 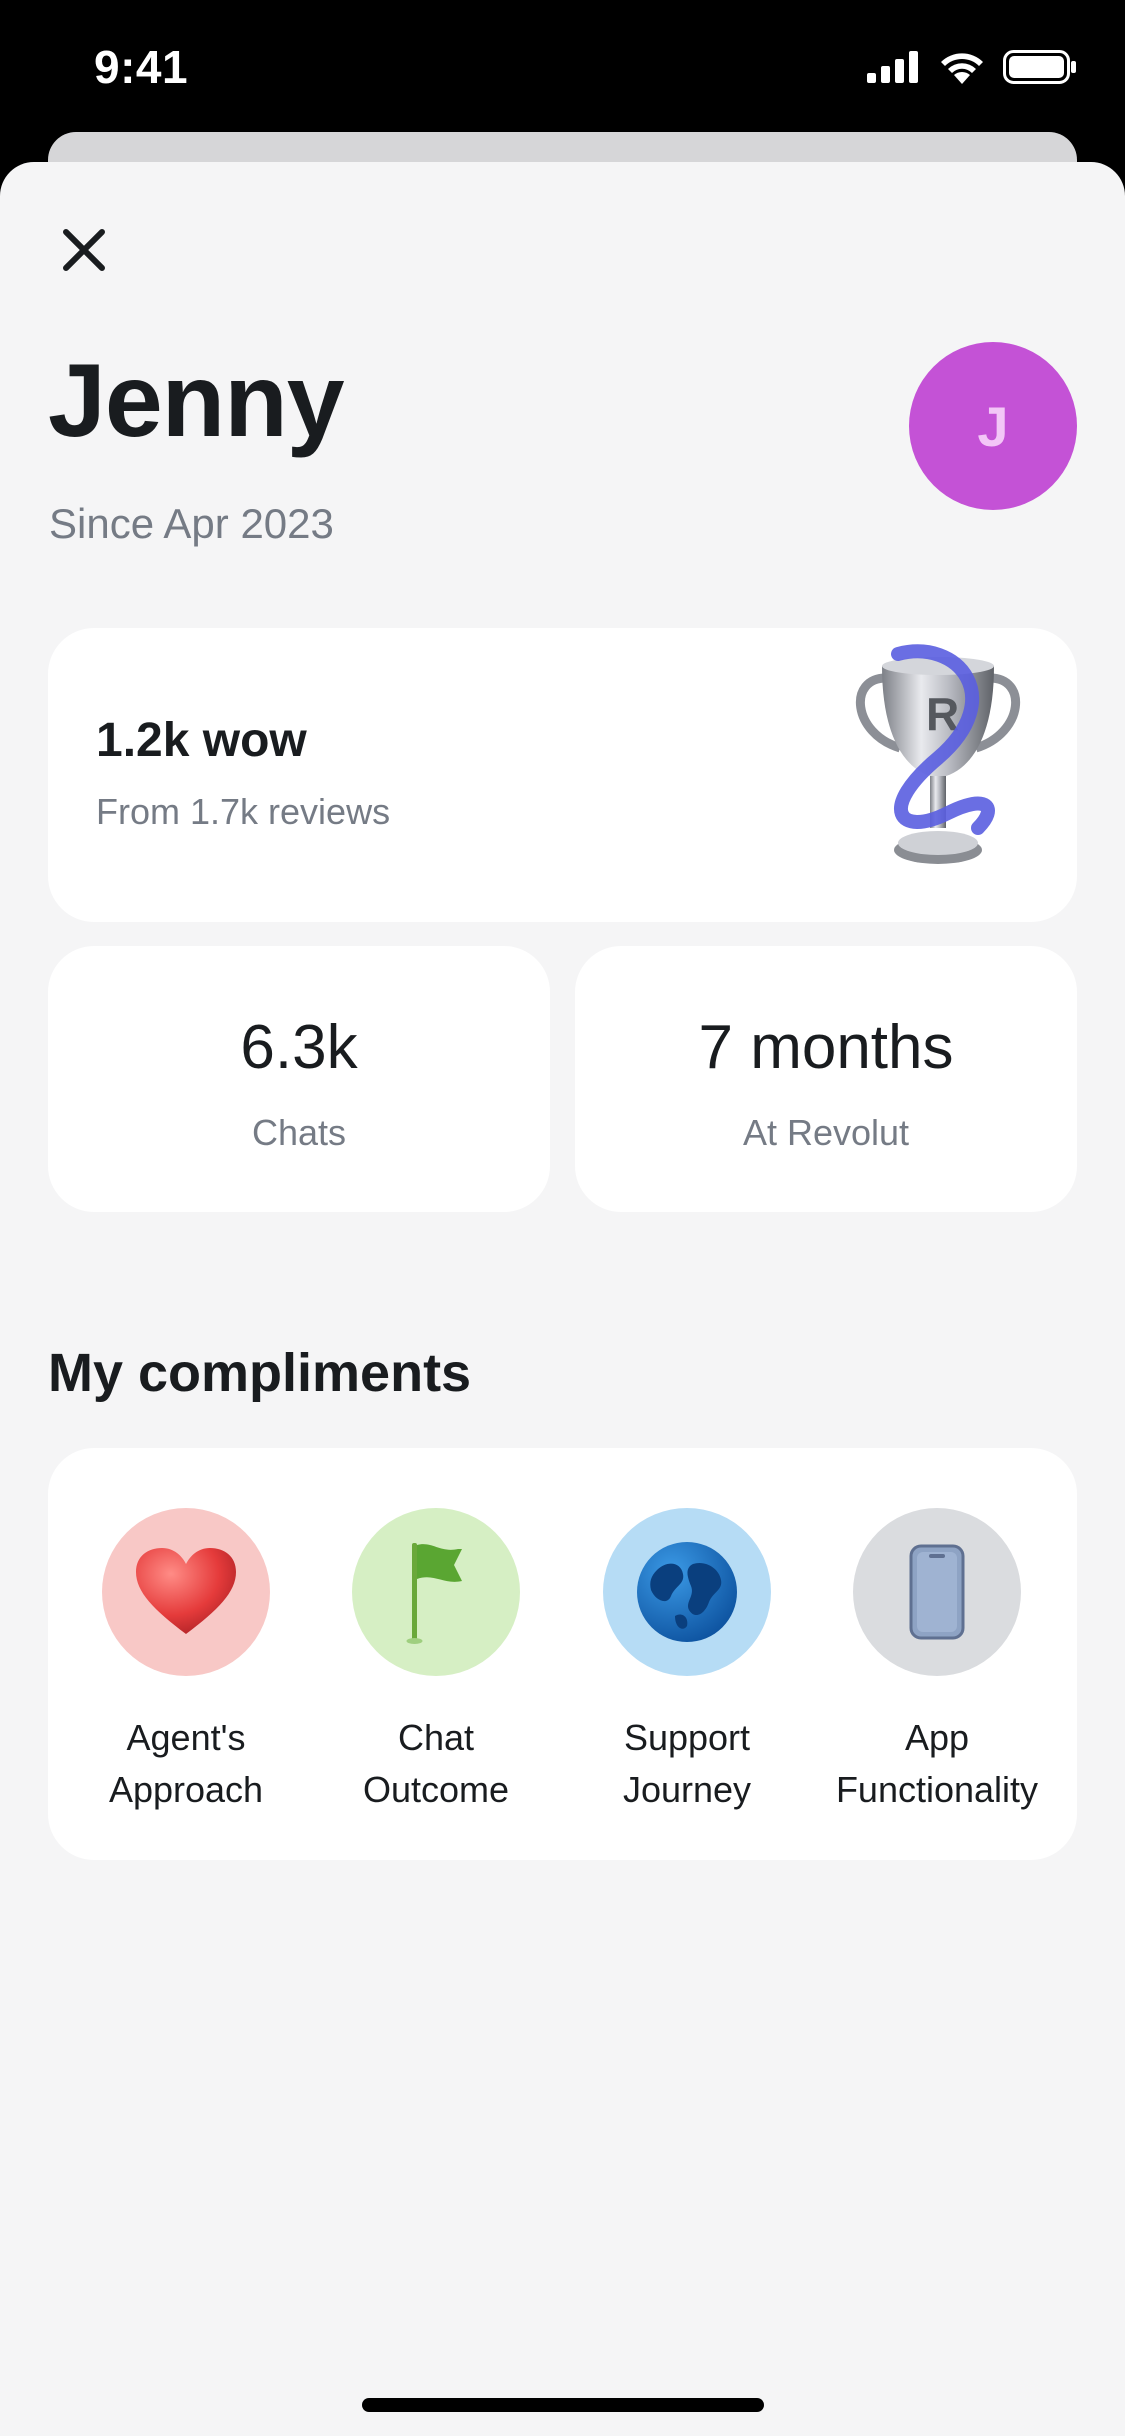 I want to click on compliment-label-line2: Journey, so click(x=687, y=1789).